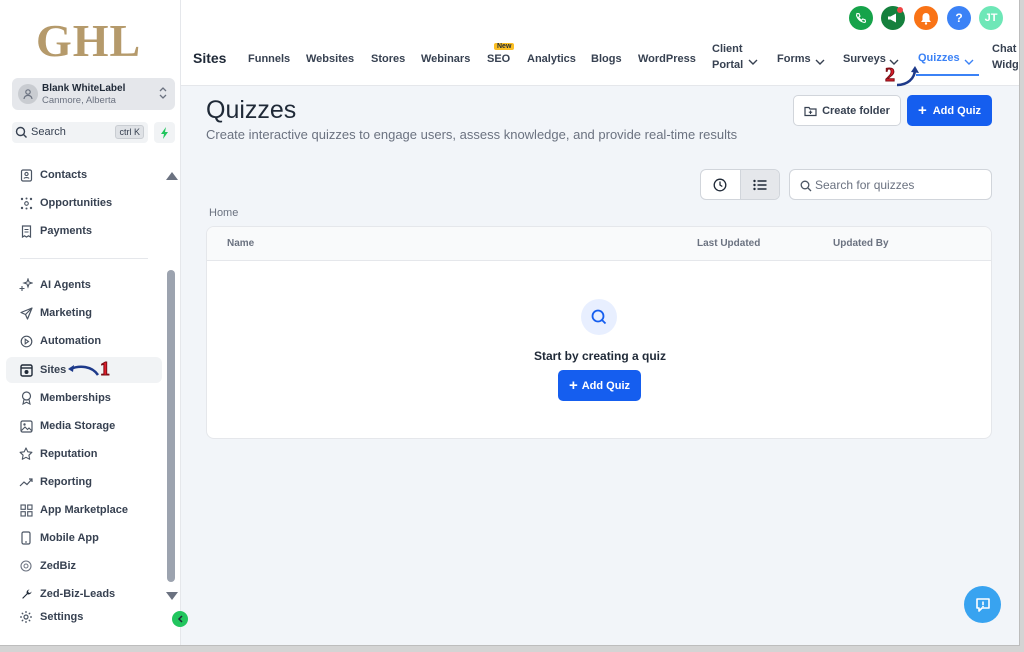 The width and height of the screenshot is (1024, 652). I want to click on breadcrumb: Home, so click(223, 213).